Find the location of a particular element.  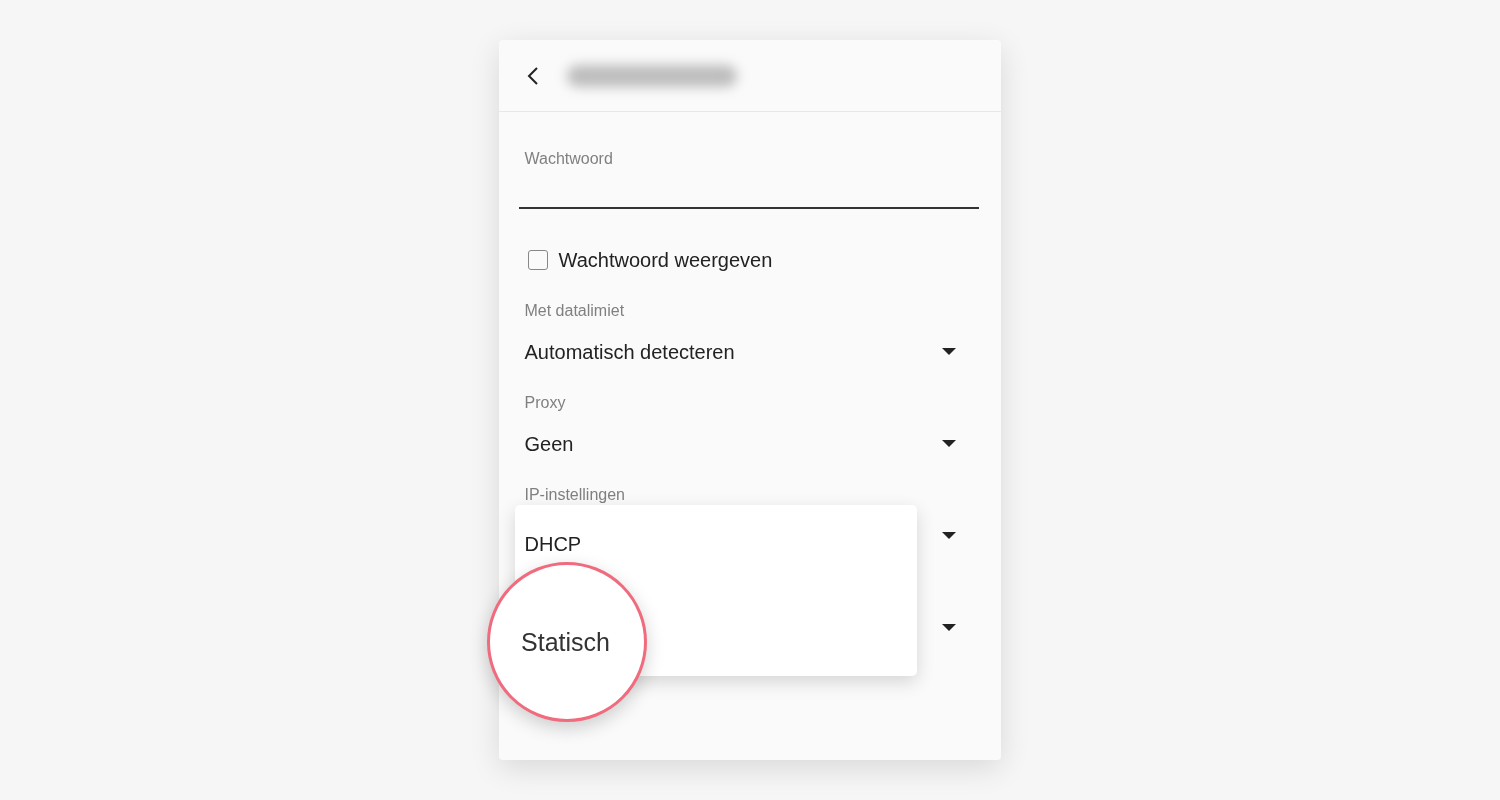

field-label: IP-instellingen is located at coordinates (574, 495).